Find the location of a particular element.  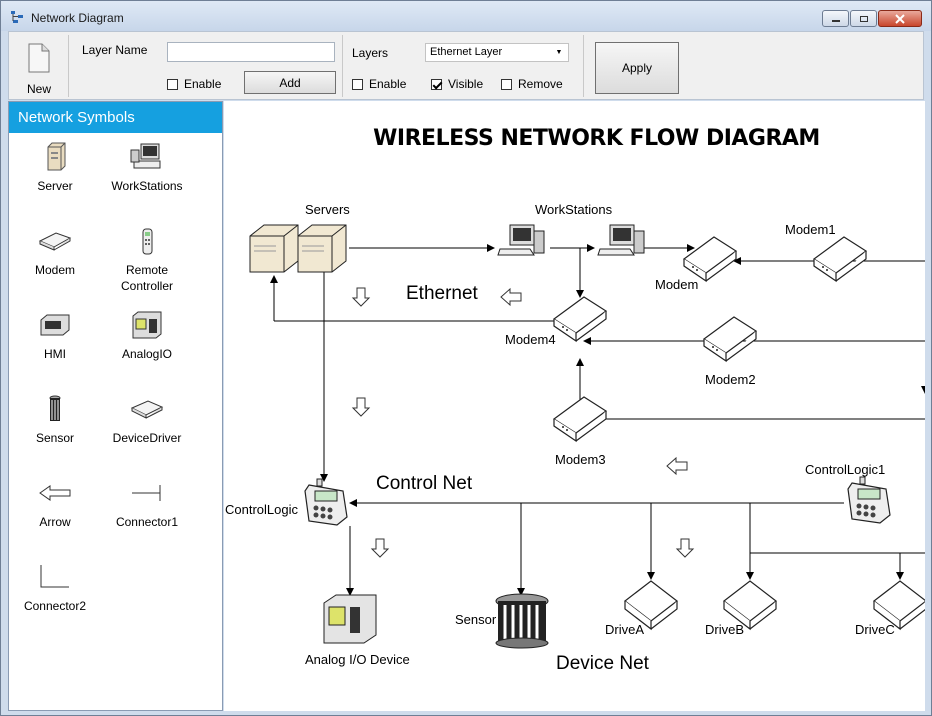

symbol-remote-controller: Remote Controller is located at coordinates (147, 260).